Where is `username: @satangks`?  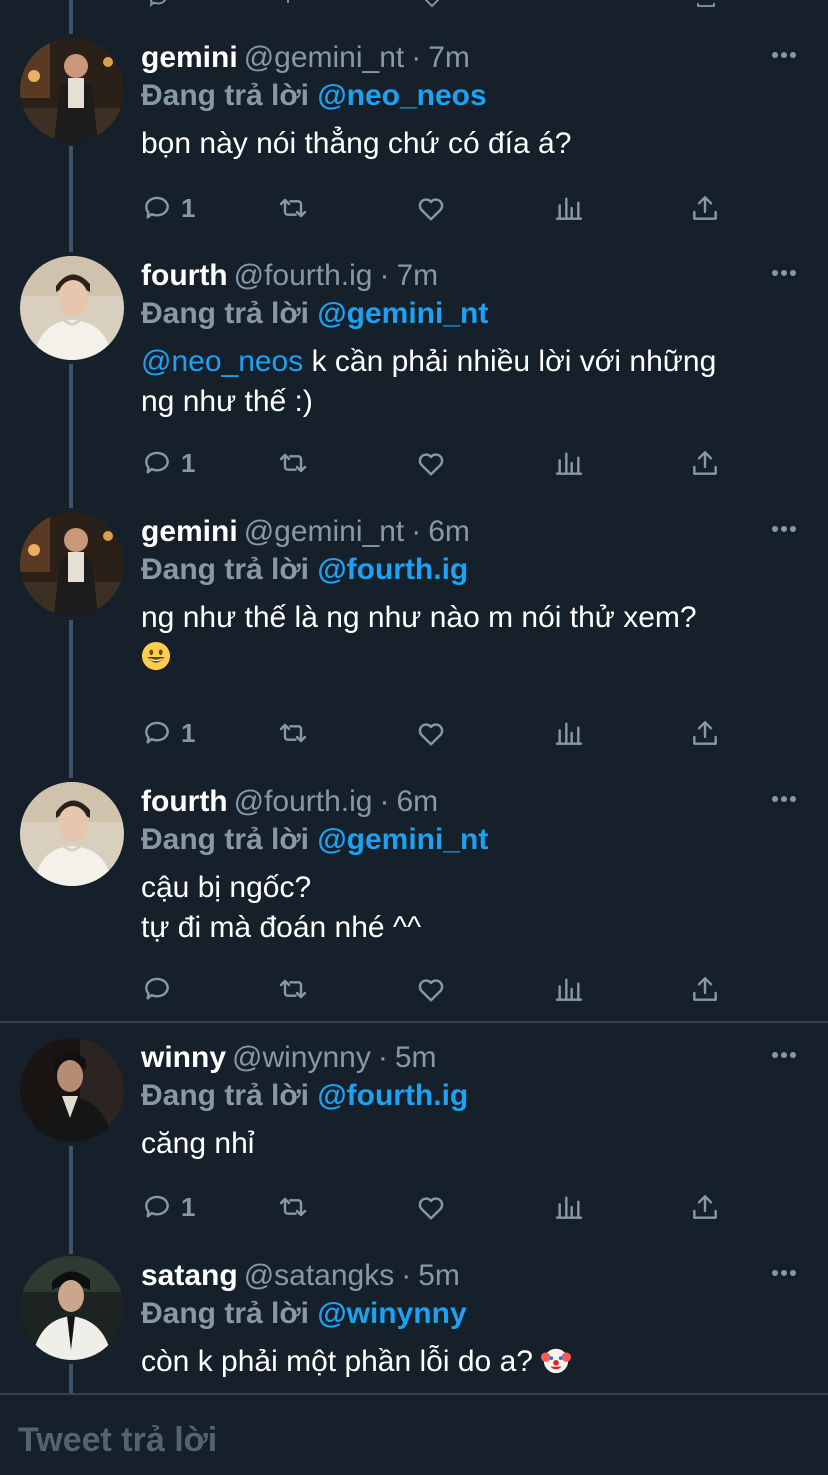 username: @satangks is located at coordinates (319, 1275).